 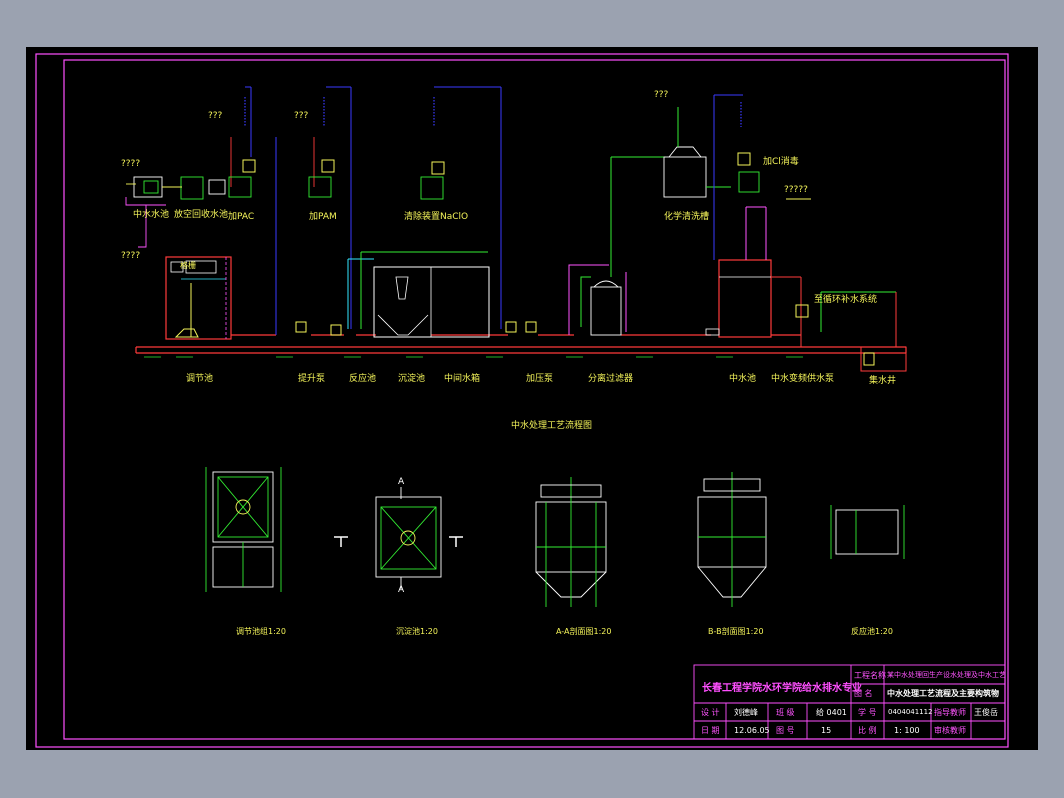 What do you see at coordinates (697, 152) in the screenshot?
I see `chemical-cleaning-tank` at bounding box center [697, 152].